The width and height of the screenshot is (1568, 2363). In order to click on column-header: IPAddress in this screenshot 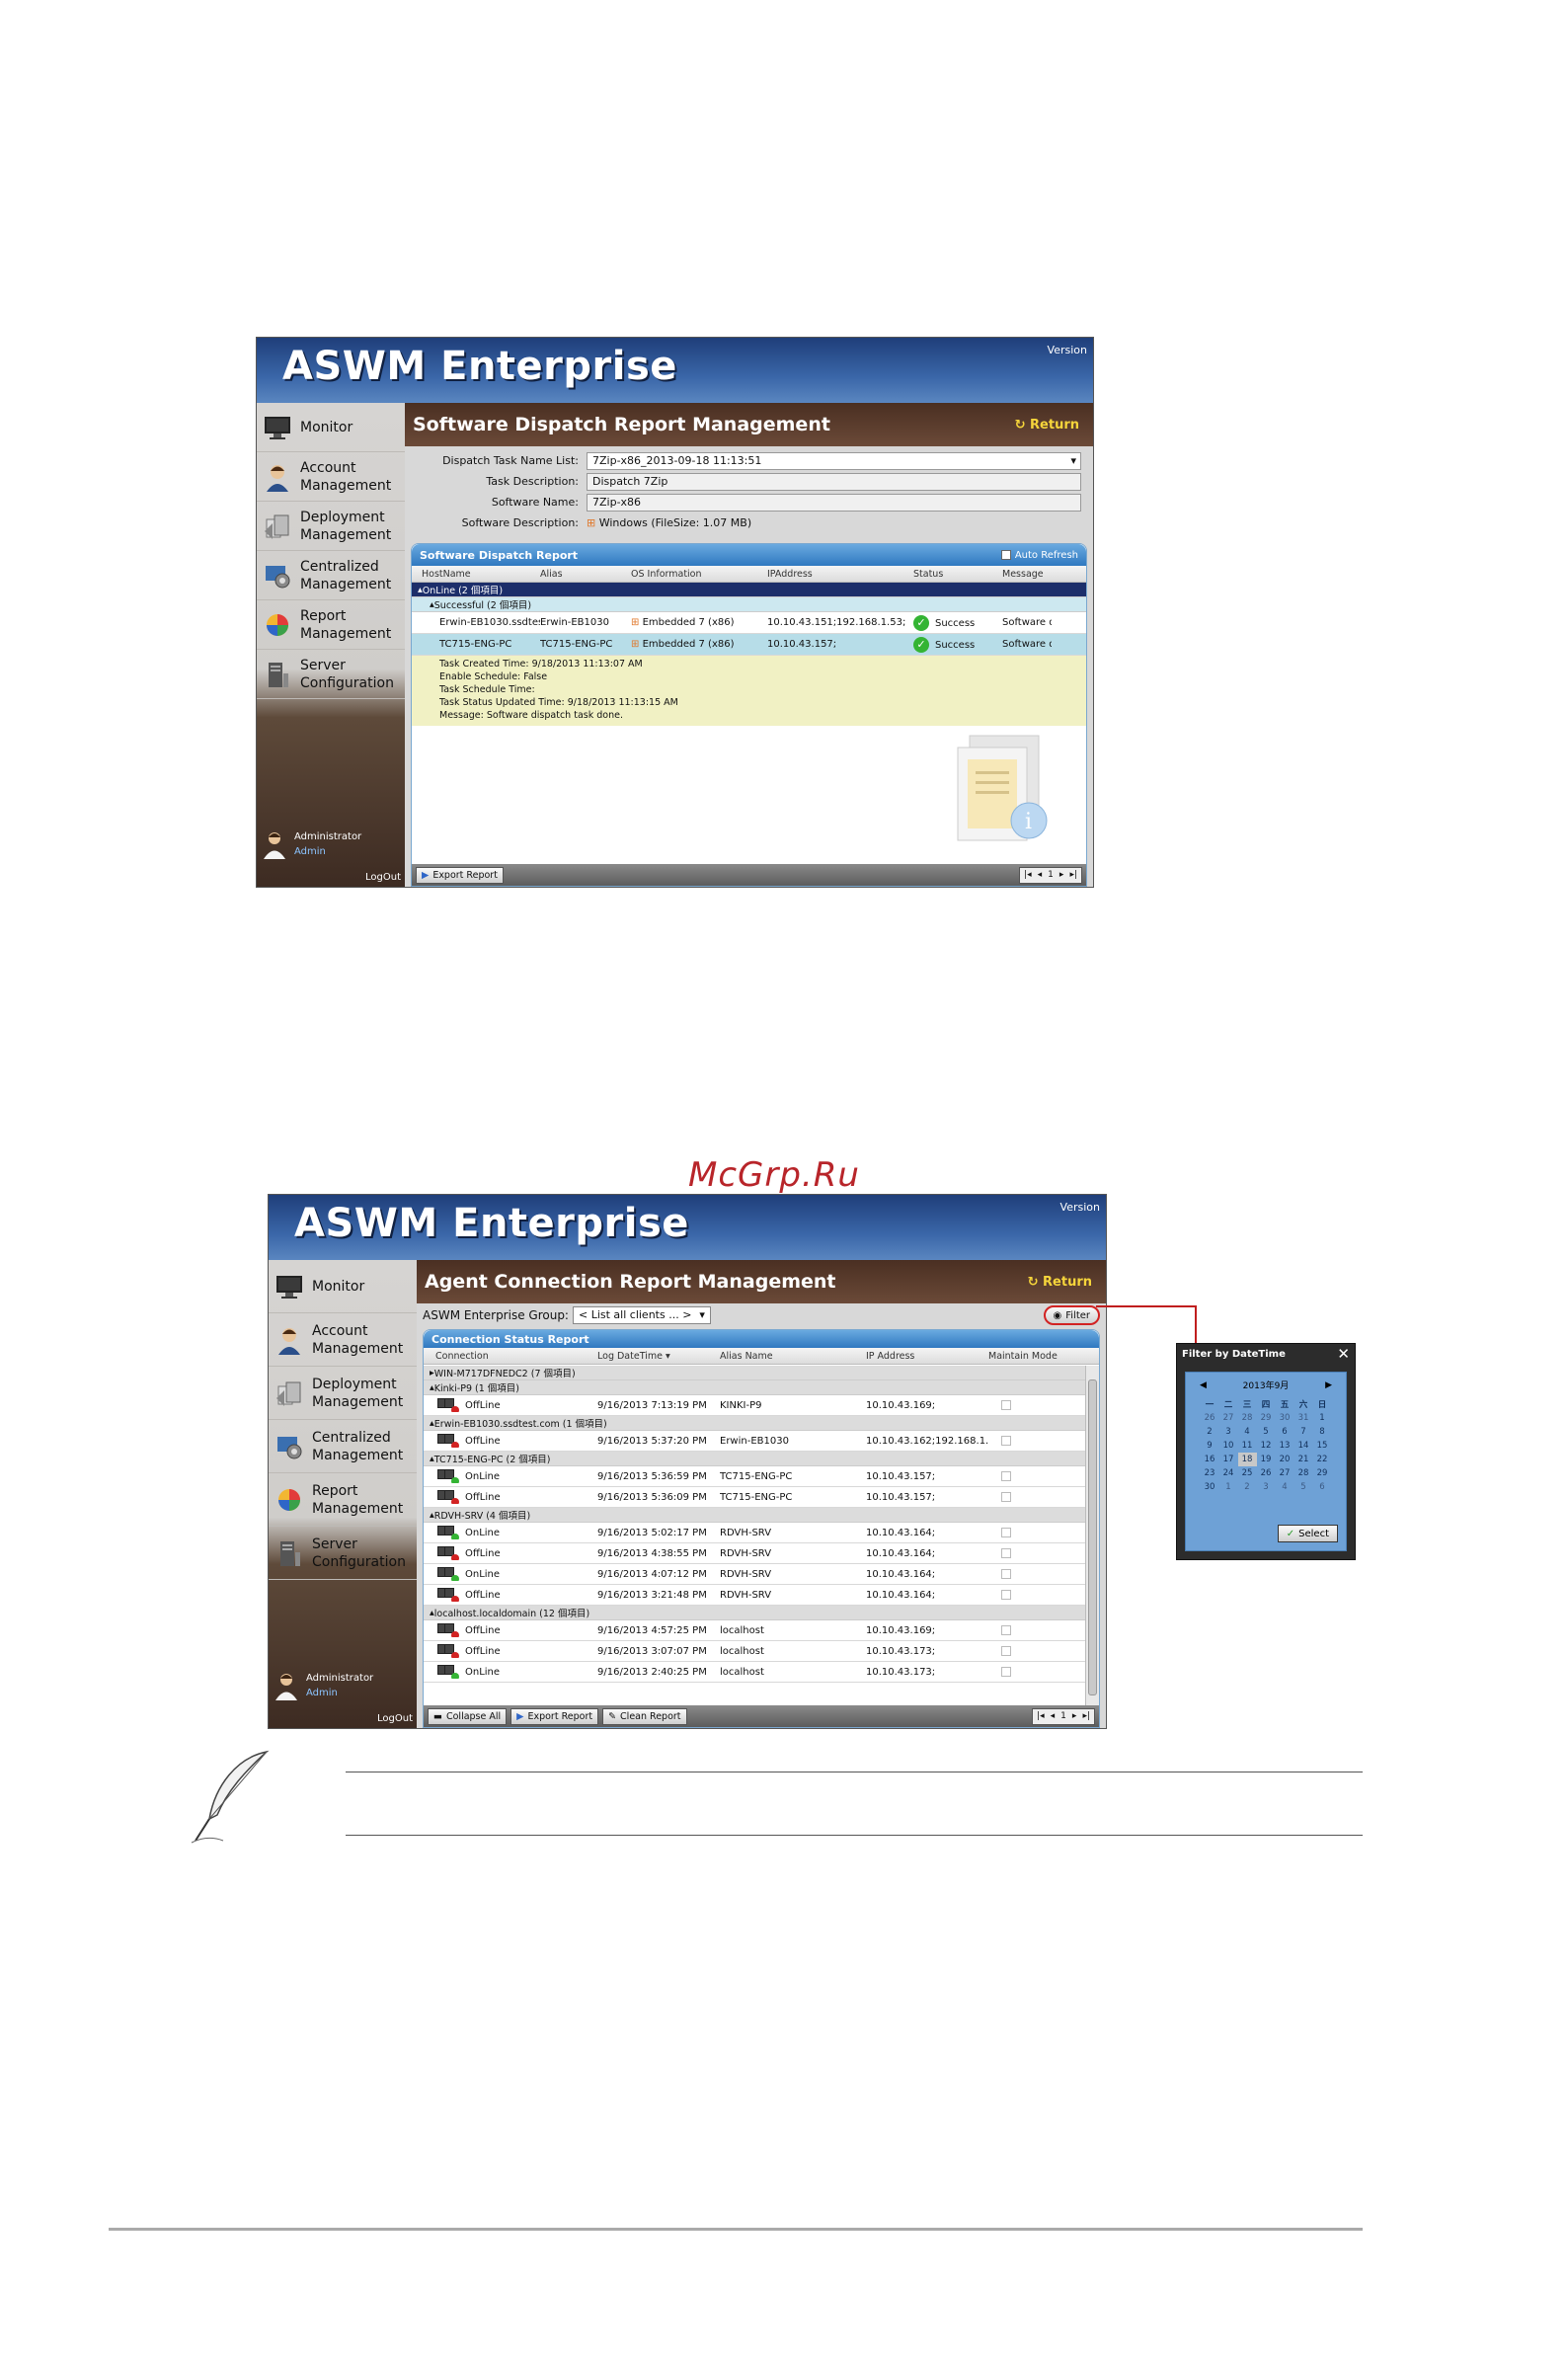, I will do `click(840, 574)`.